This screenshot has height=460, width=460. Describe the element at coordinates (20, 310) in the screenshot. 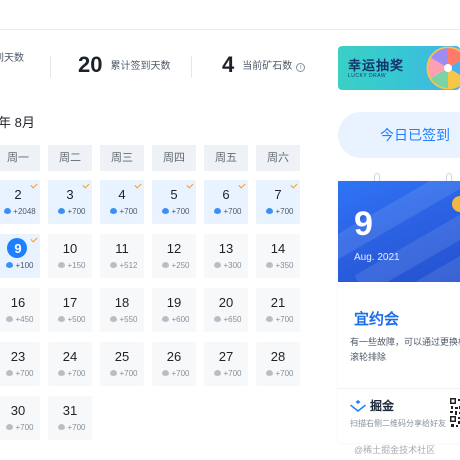

I see `calendar-day: 16 +450` at that location.